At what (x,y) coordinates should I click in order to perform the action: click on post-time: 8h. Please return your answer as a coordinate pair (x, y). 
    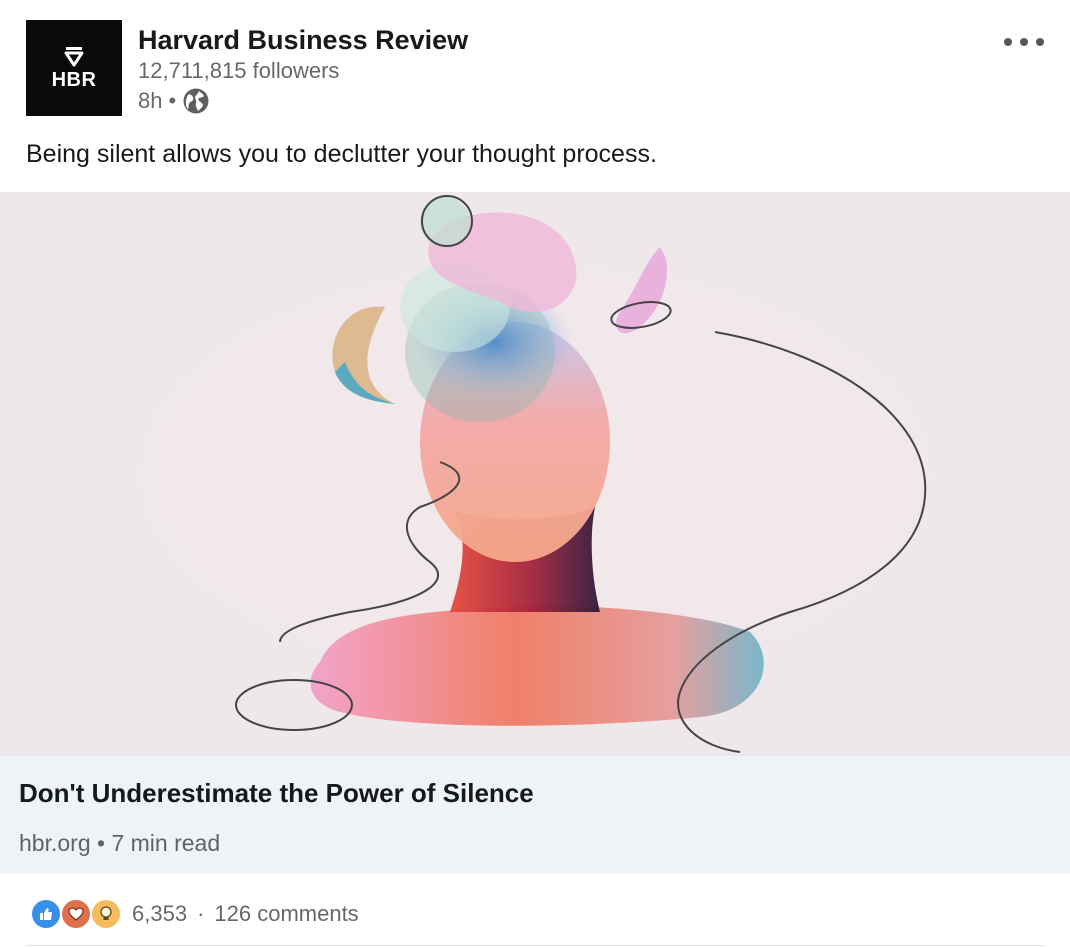
    Looking at the image, I should click on (150, 100).